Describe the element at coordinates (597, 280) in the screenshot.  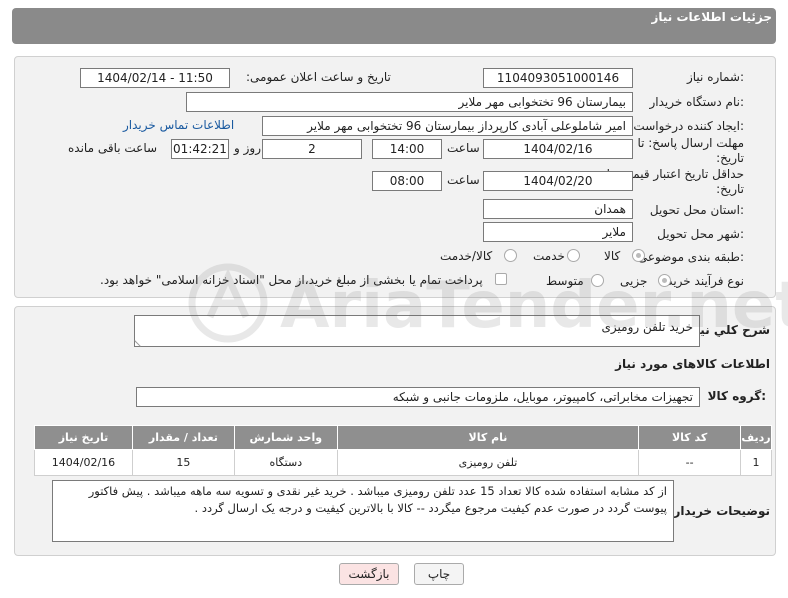
I see `process-medium-radio` at that location.